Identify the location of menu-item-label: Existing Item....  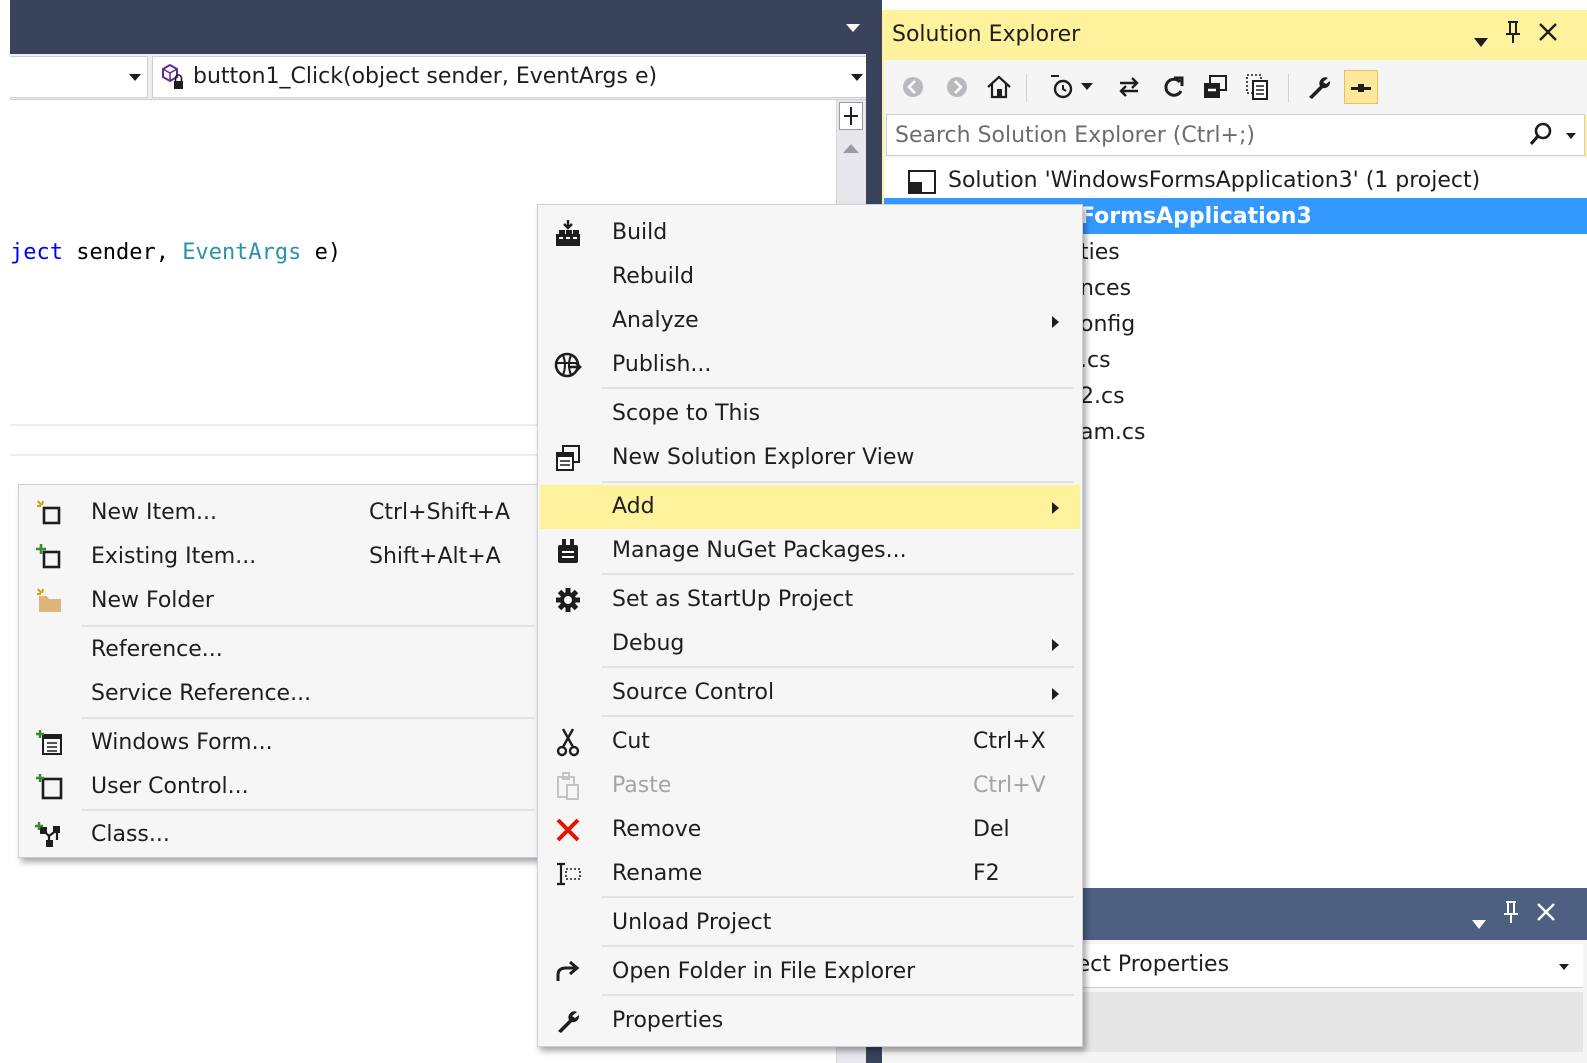
(174, 556).